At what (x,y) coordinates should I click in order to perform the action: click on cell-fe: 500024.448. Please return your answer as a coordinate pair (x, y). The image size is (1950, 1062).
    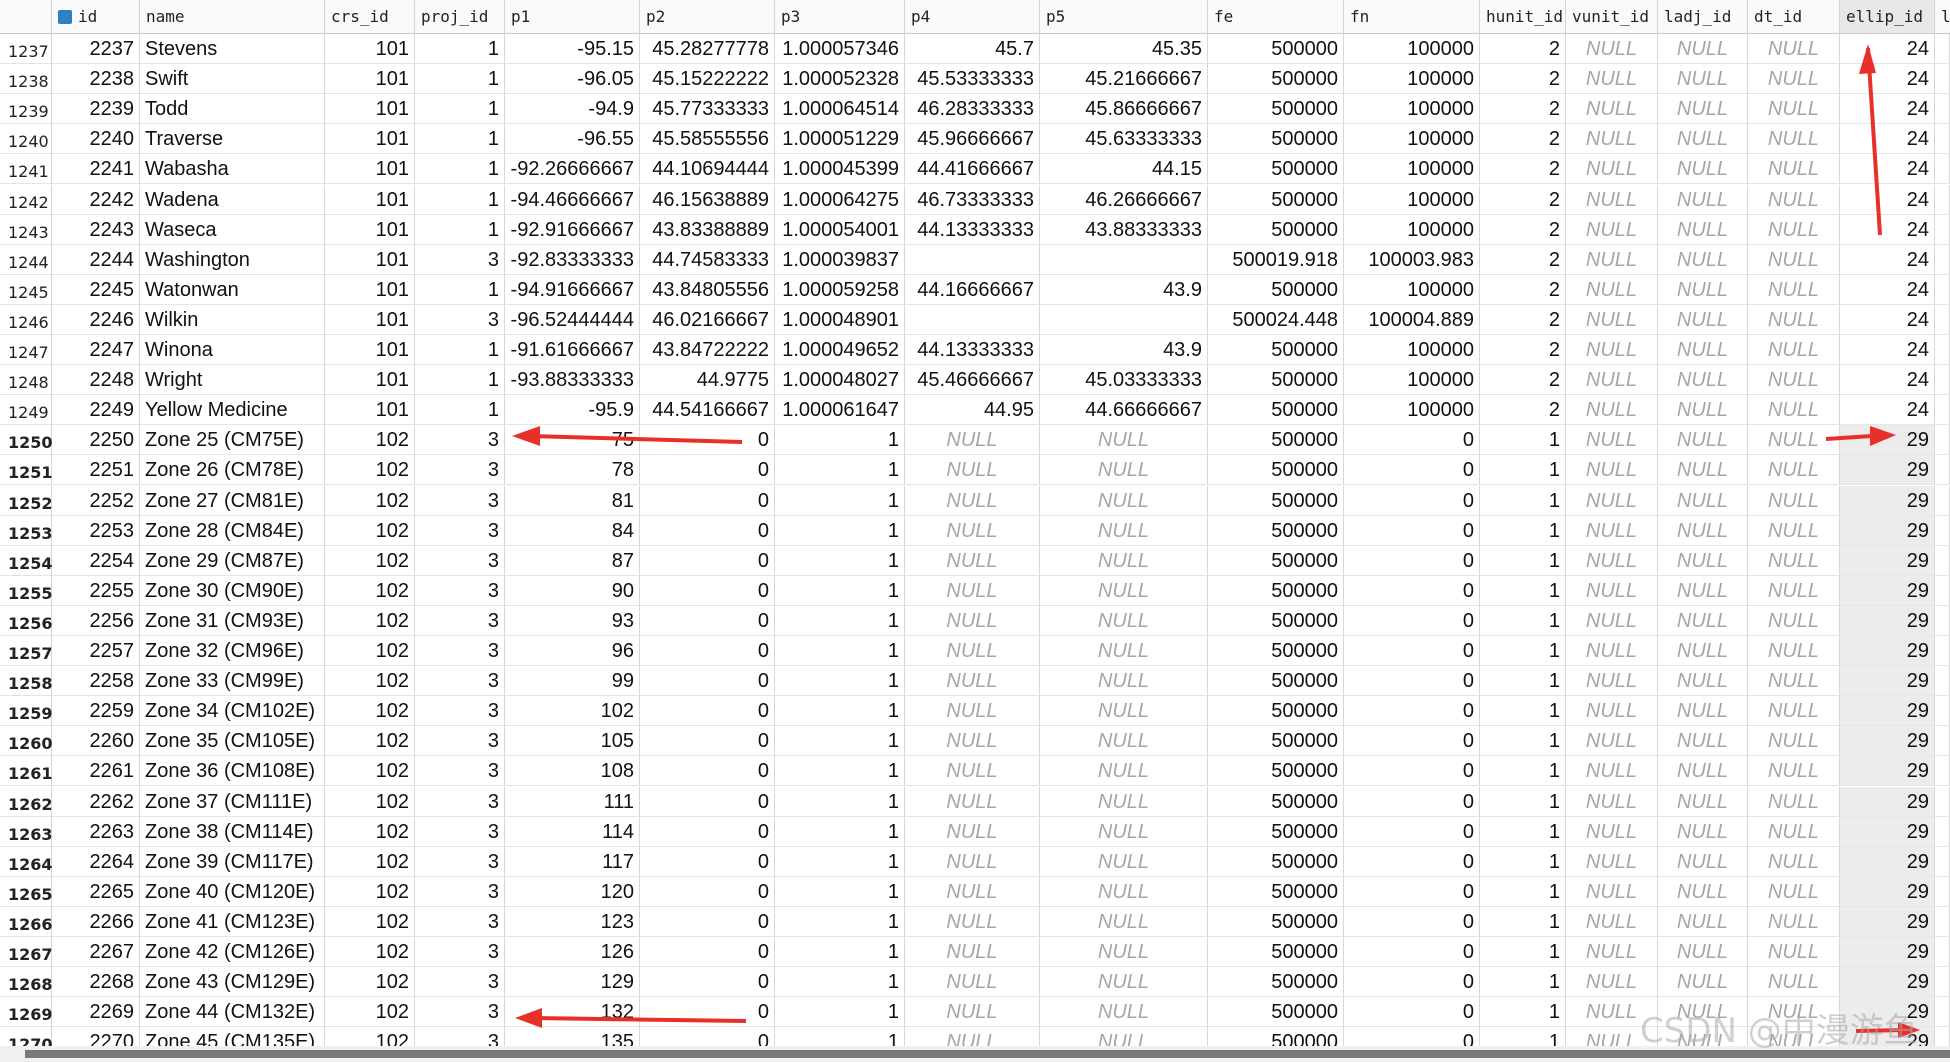
    Looking at the image, I should click on (1276, 319).